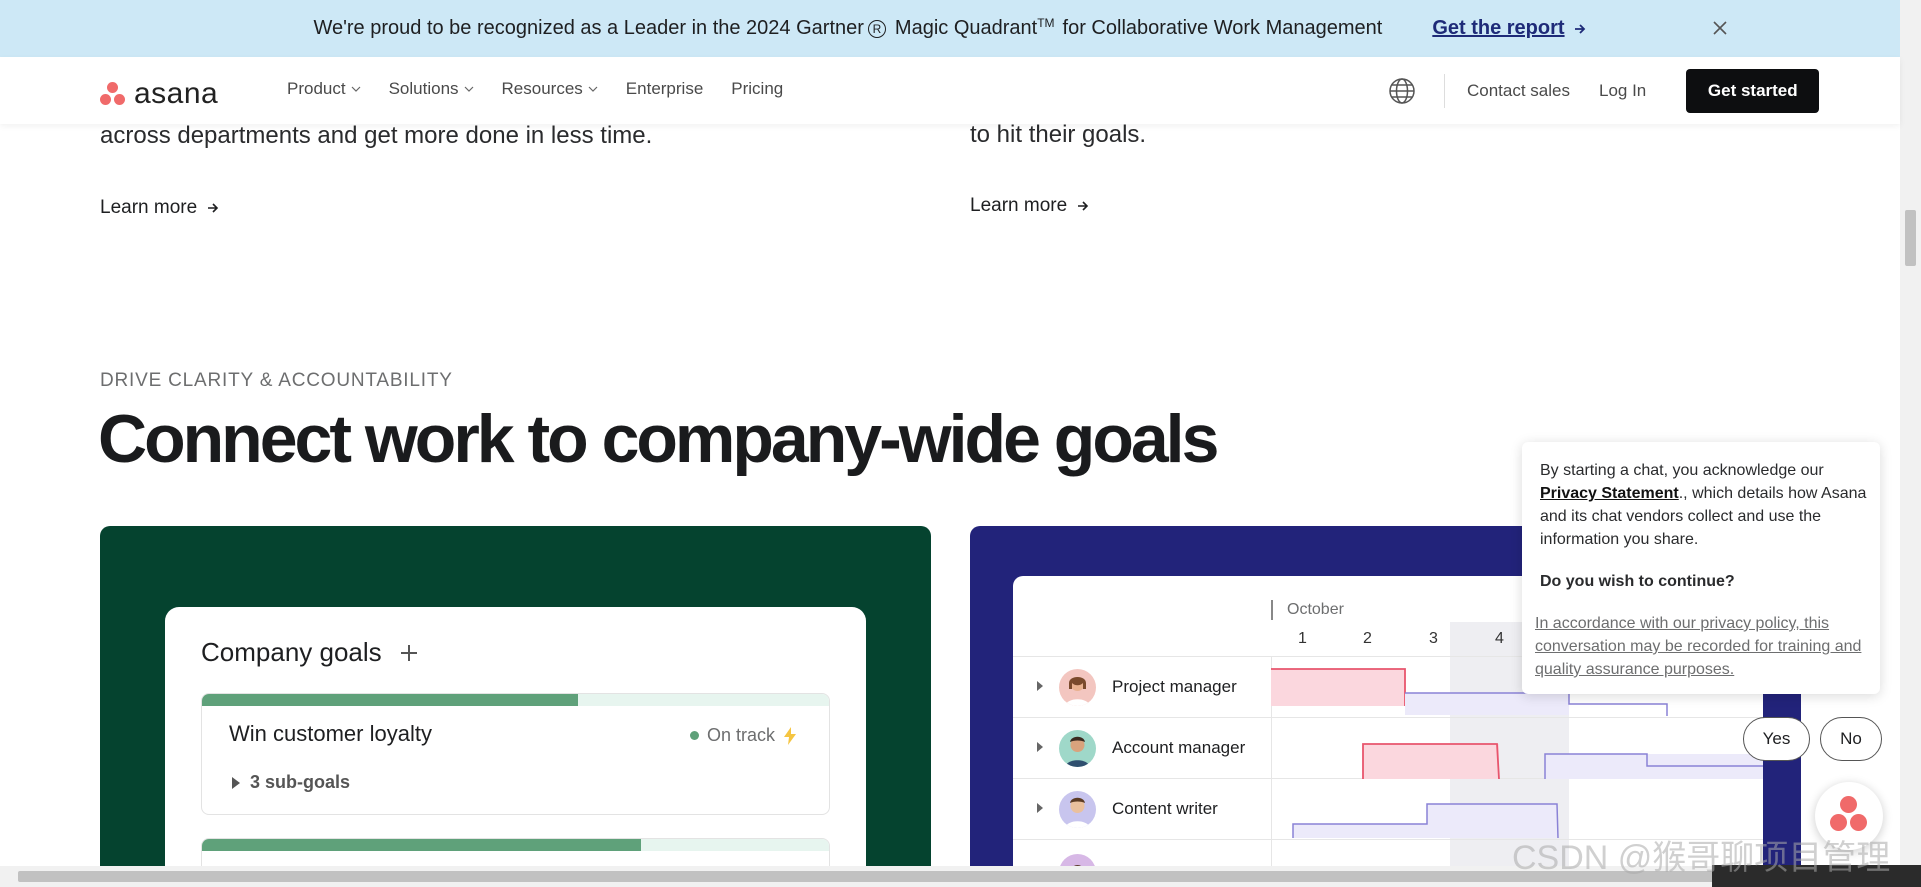 The width and height of the screenshot is (1921, 887). What do you see at coordinates (409, 653) in the screenshot?
I see `plus-icon` at bounding box center [409, 653].